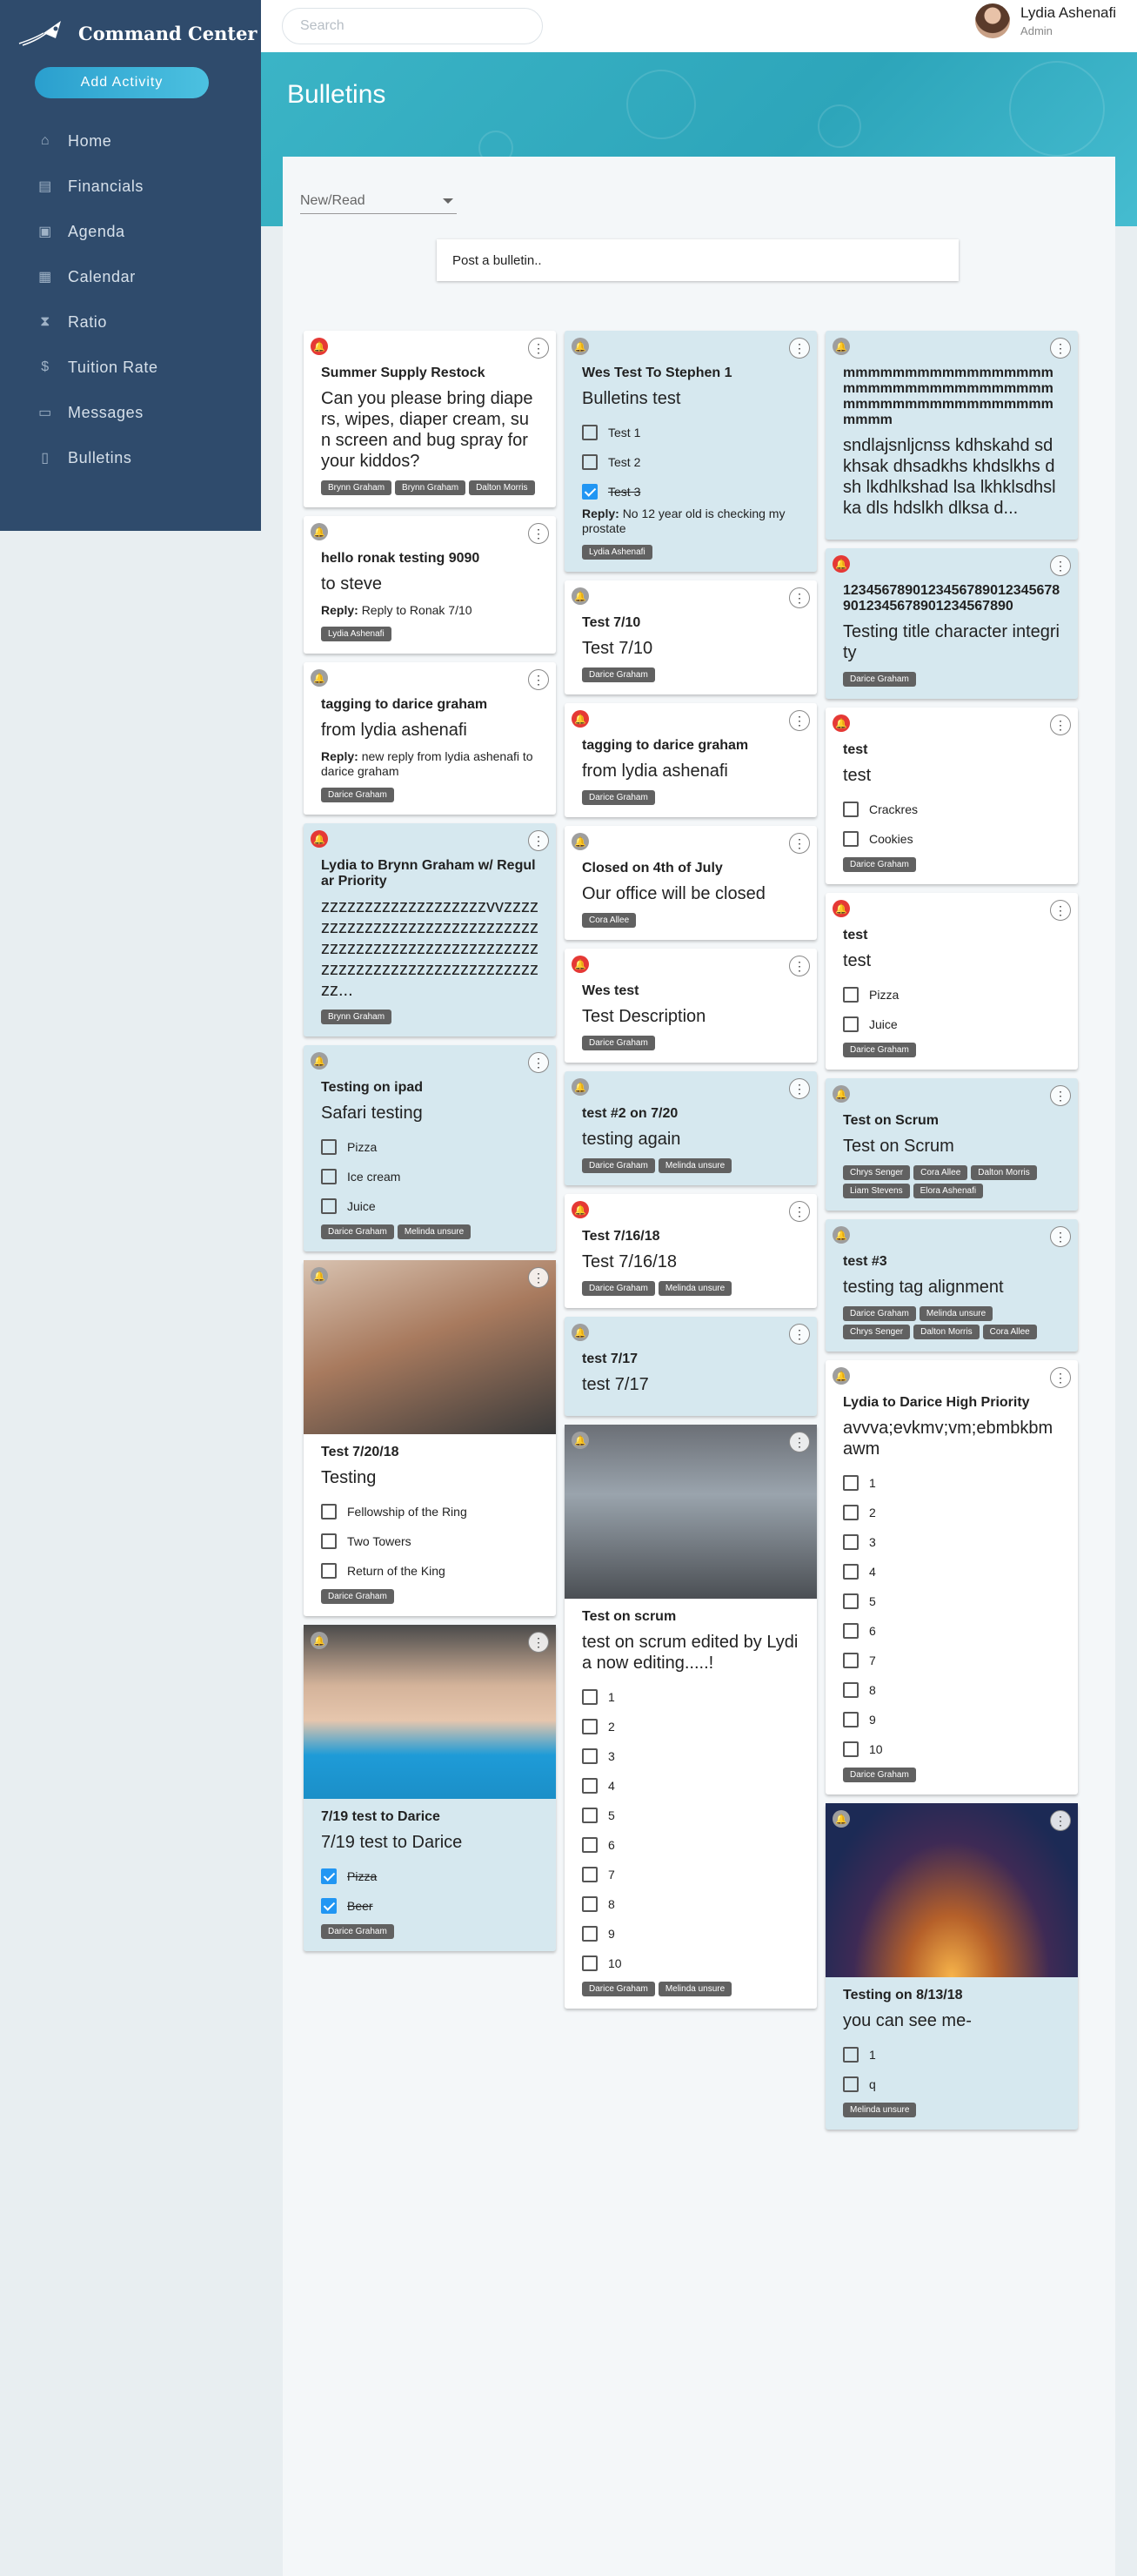  What do you see at coordinates (691, 1006) in the screenshot?
I see `bulletin-card: 🔔 ⋮ Wes test Test Description Darice Graham` at bounding box center [691, 1006].